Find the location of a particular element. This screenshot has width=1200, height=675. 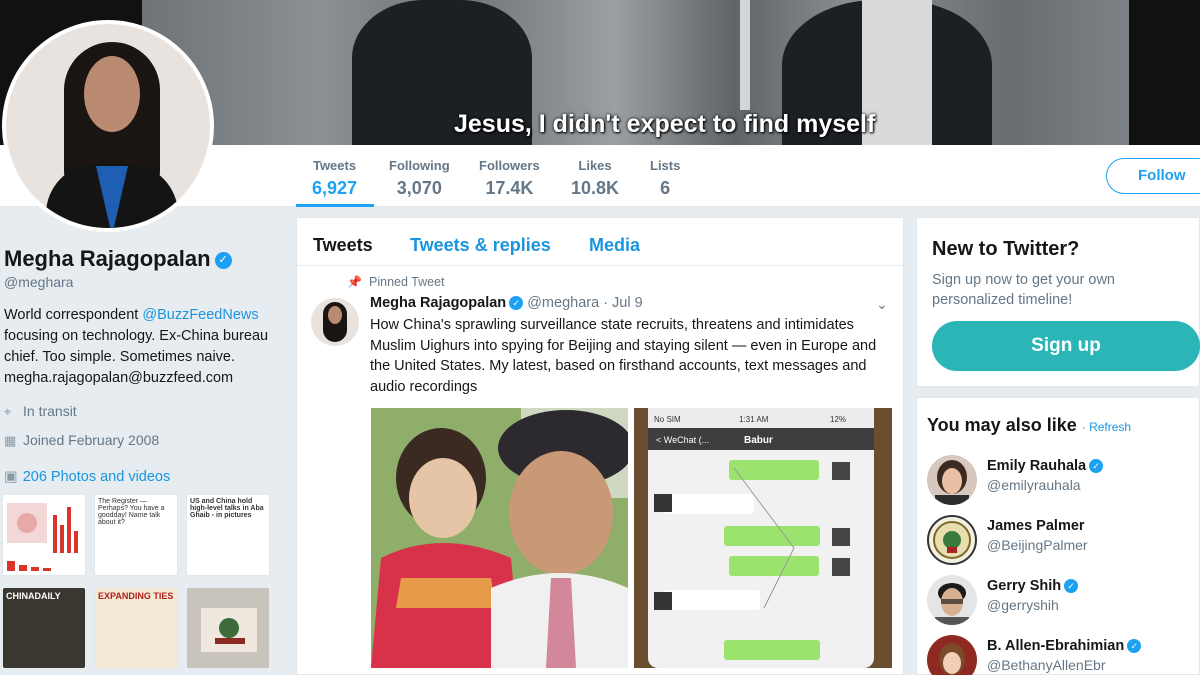

stat-value: 10.8K is located at coordinates (595, 188).